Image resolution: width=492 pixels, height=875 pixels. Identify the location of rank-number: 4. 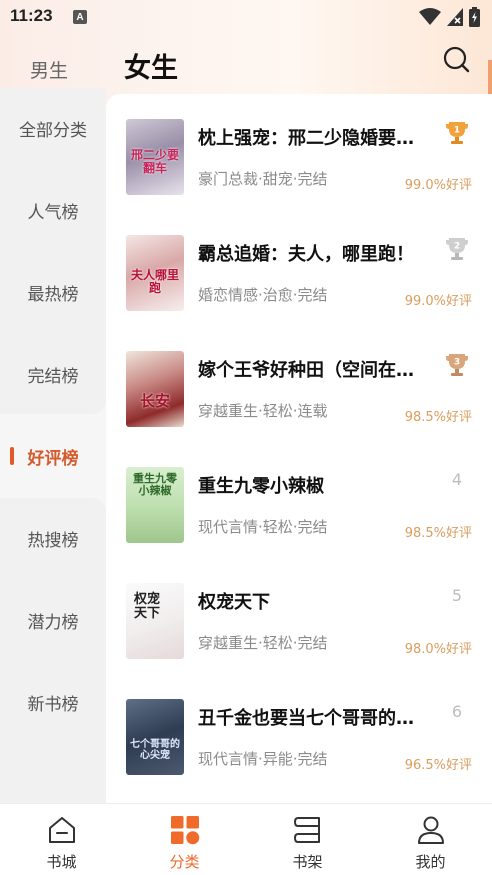
(456, 479).